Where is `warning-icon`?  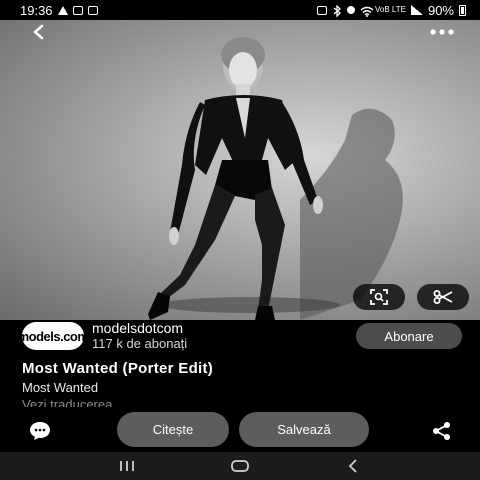
warning-icon is located at coordinates (62, 10).